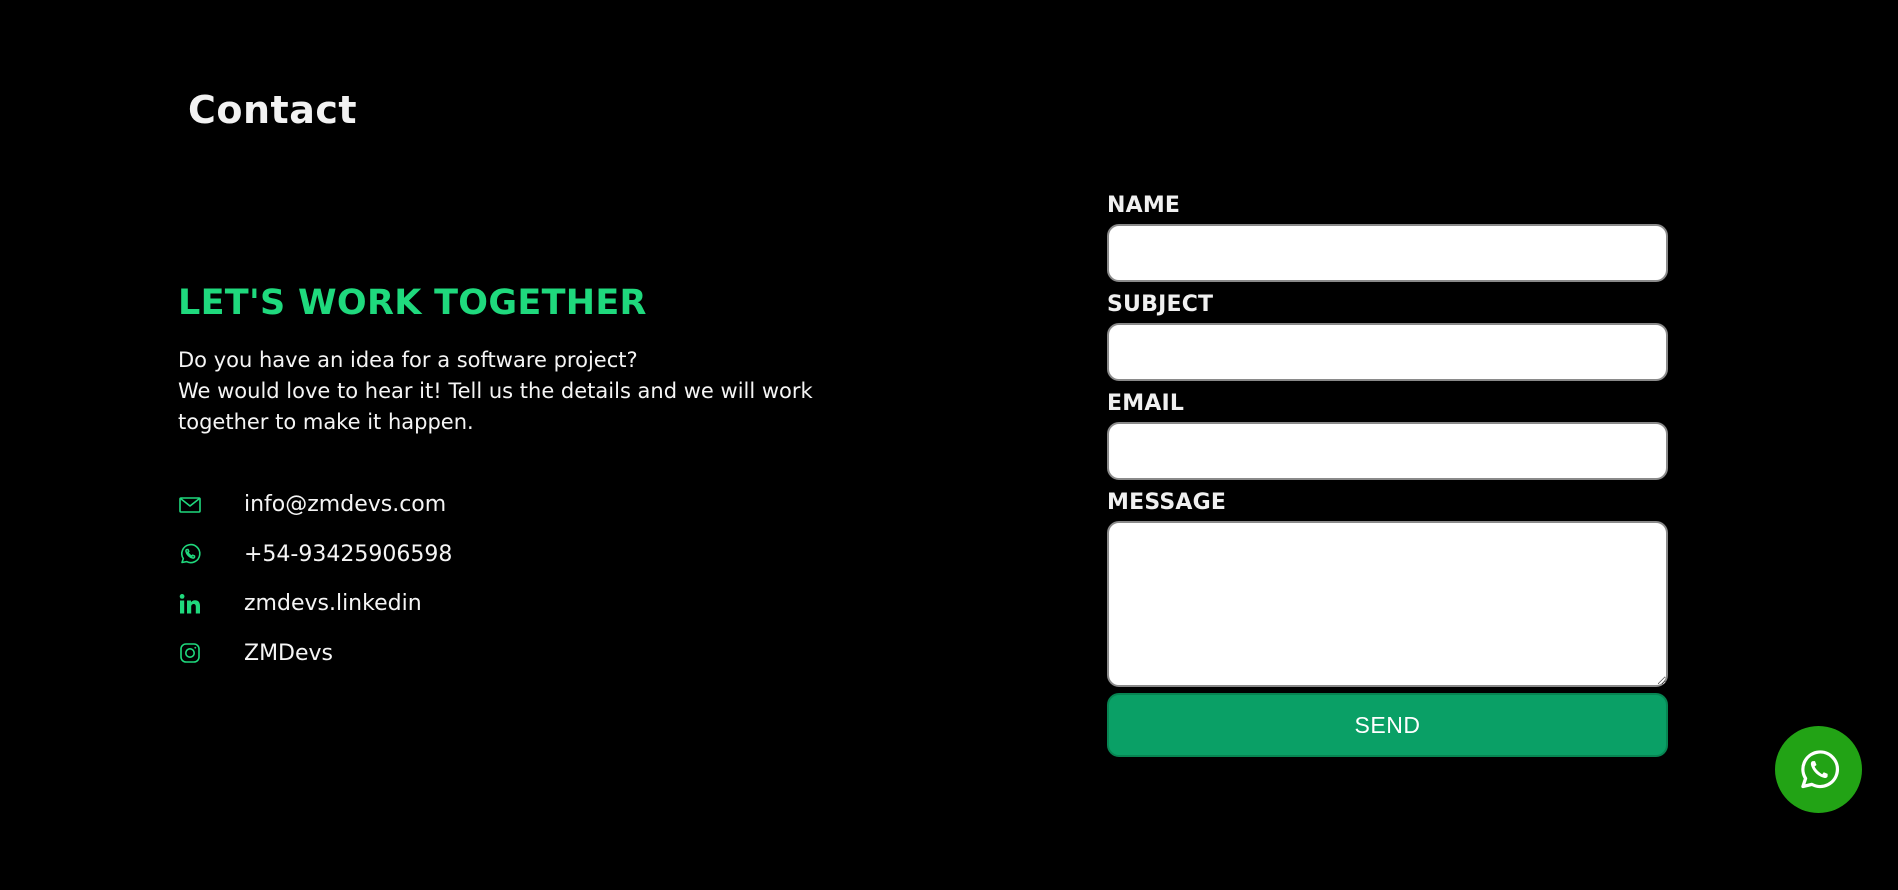  What do you see at coordinates (1387, 352) in the screenshot?
I see `subject-field` at bounding box center [1387, 352].